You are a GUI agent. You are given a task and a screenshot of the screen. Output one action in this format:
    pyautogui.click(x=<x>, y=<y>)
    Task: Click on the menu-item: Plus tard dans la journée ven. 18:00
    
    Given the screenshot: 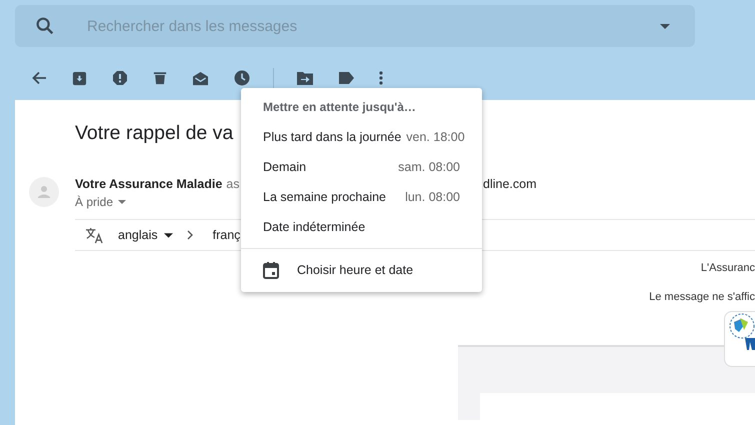 What is the action you would take?
    pyautogui.click(x=361, y=137)
    